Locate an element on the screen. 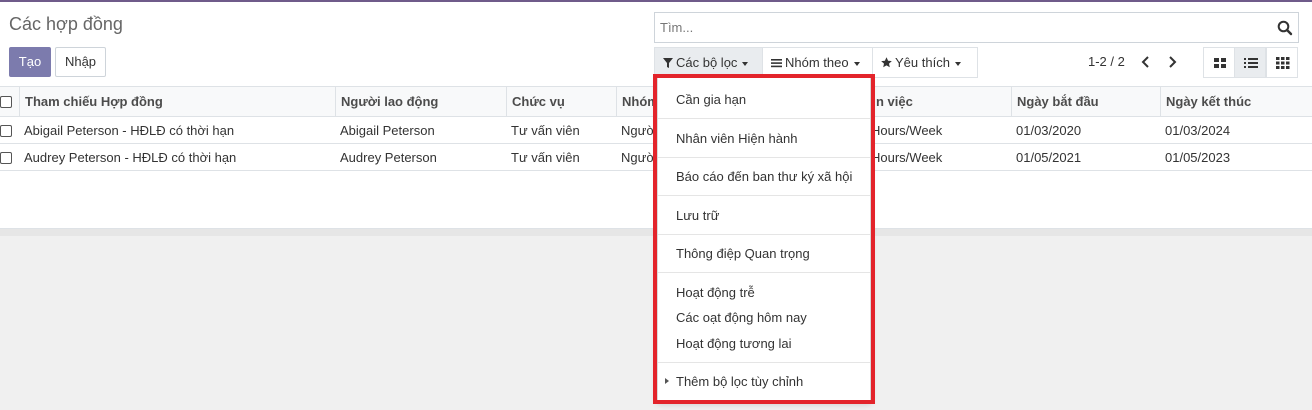 The image size is (1312, 410). search-icon is located at coordinates (1285, 28).